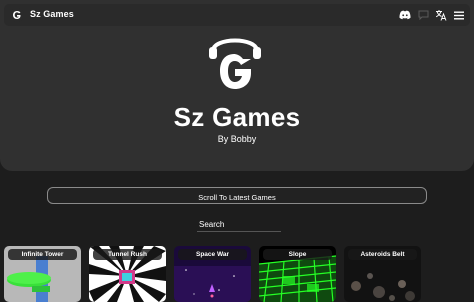  What do you see at coordinates (459, 15) in the screenshot?
I see `menu-icon` at bounding box center [459, 15].